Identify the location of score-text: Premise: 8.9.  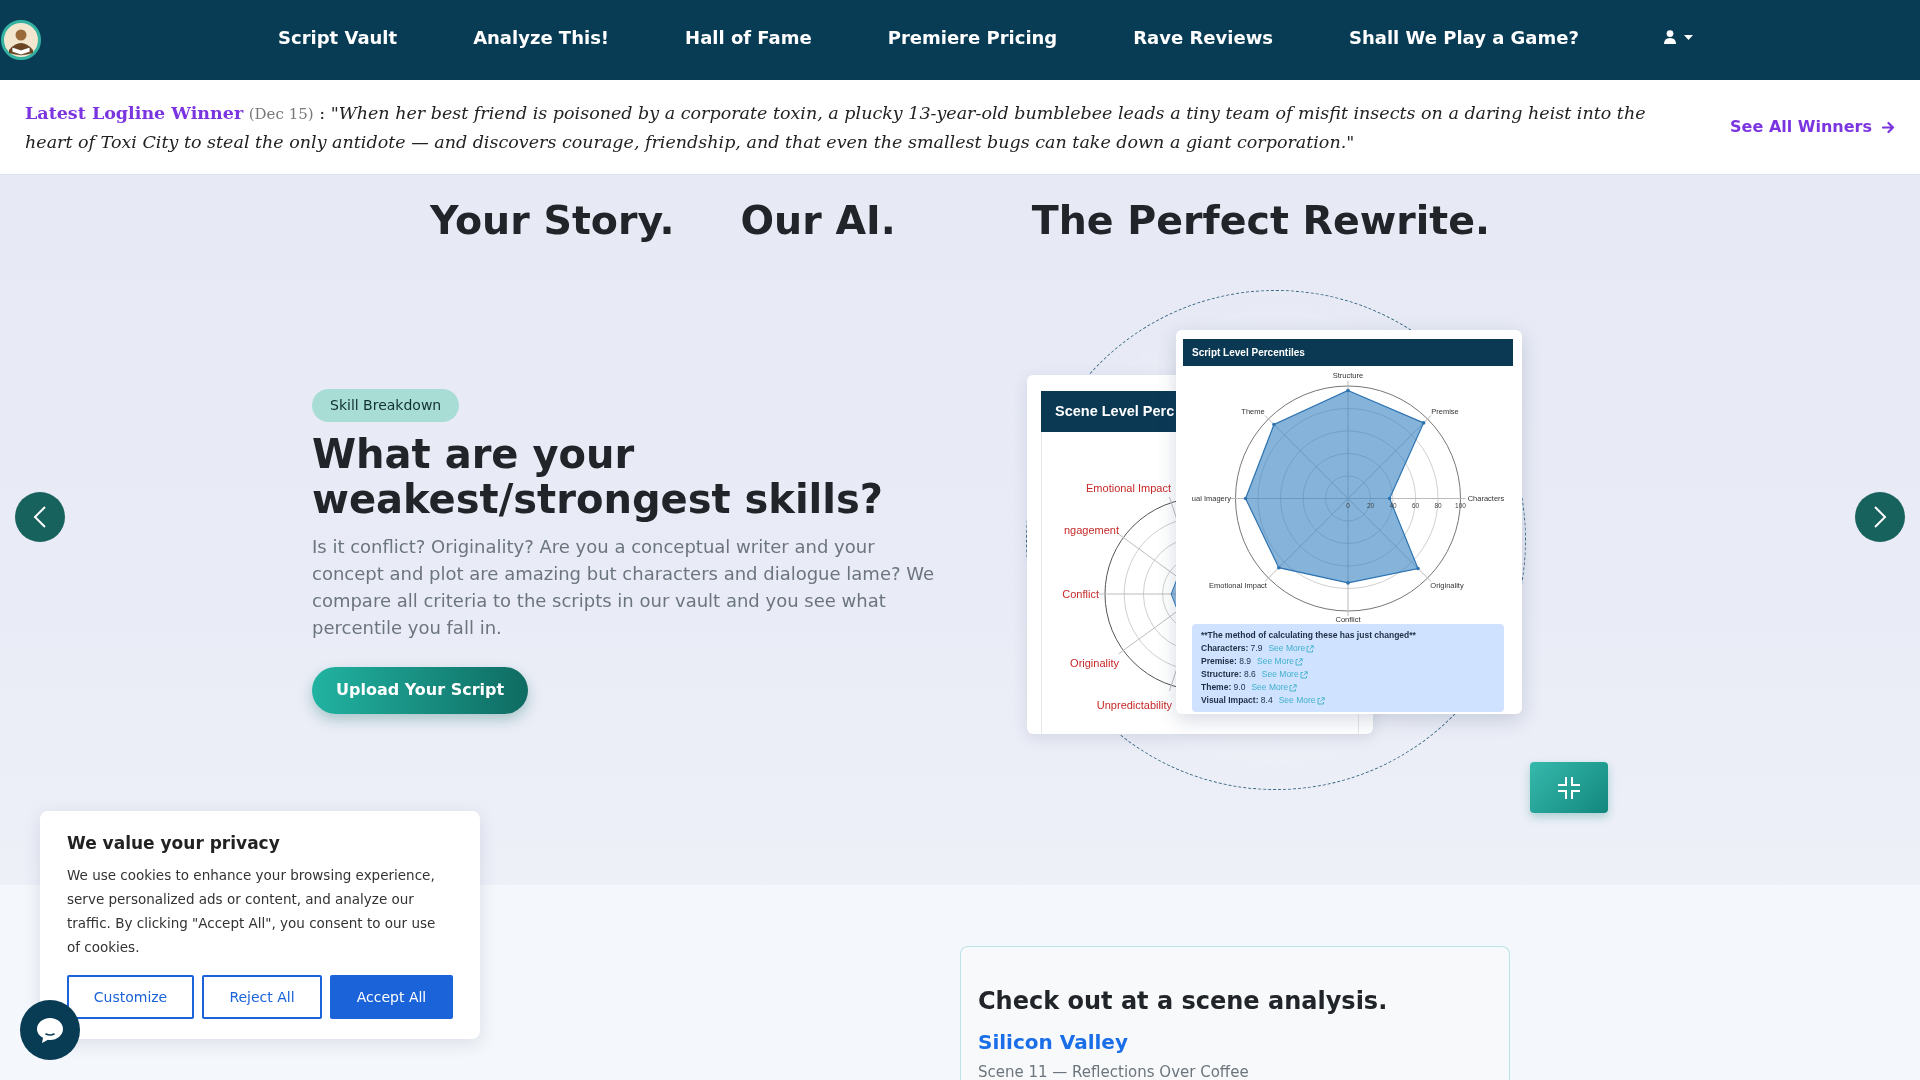
(1226, 661).